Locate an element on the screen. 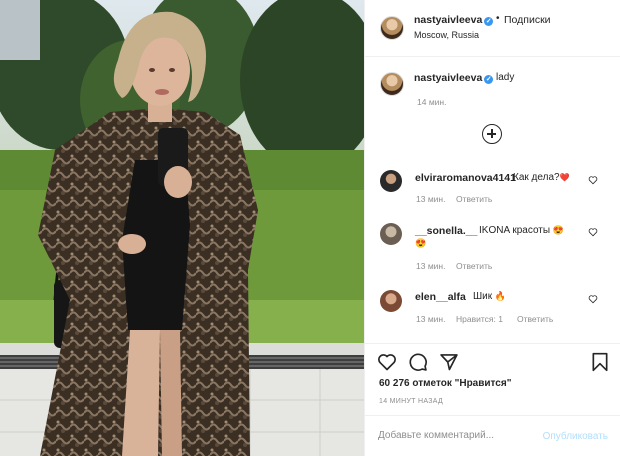  comment-text: Шик 🔥 is located at coordinates (490, 296).